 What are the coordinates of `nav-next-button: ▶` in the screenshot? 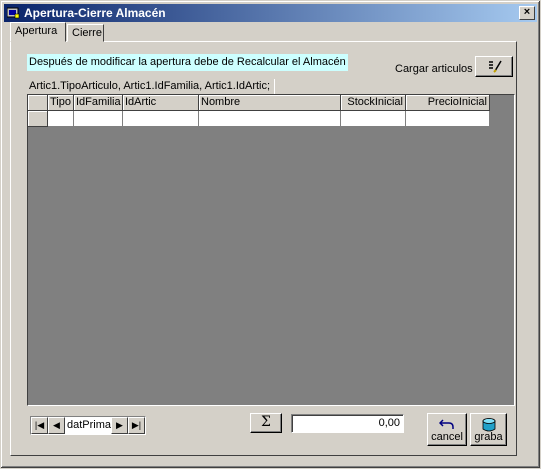 It's located at (119, 425).